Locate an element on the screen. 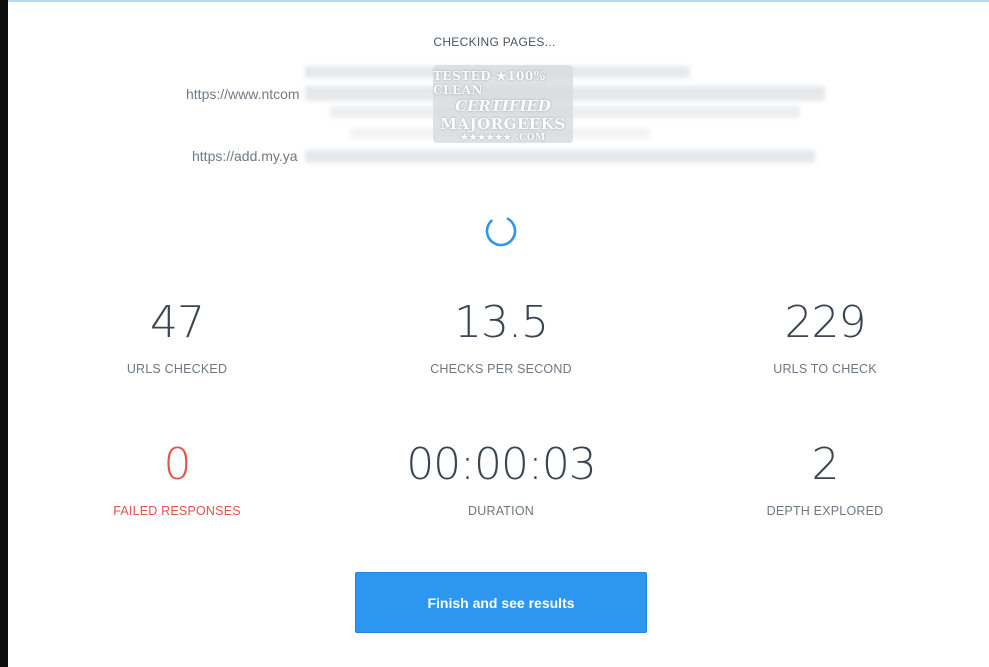 The width and height of the screenshot is (989, 667). stat-urls-checked: 47 URLS CHECKED is located at coordinates (177, 336).